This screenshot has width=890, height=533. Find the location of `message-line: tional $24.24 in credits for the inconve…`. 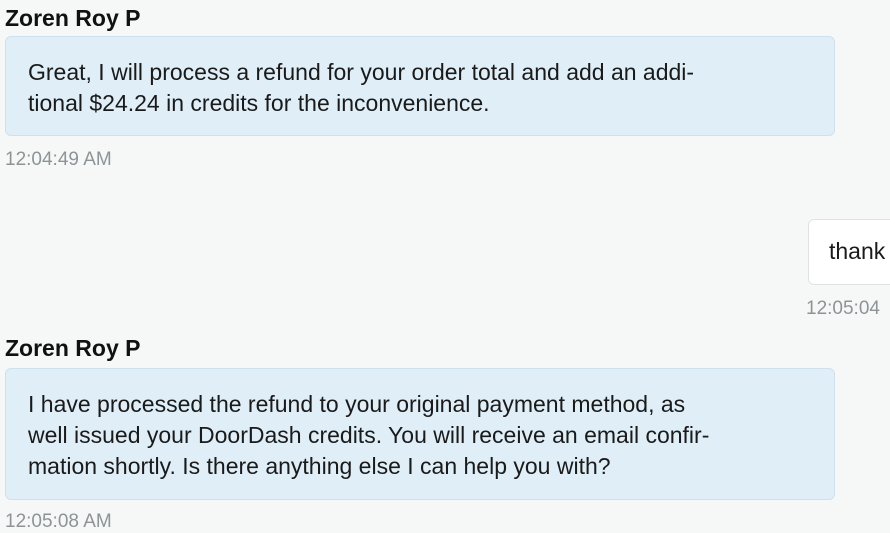

message-line: tional $24.24 in credits for the inconve… is located at coordinates (259, 103).